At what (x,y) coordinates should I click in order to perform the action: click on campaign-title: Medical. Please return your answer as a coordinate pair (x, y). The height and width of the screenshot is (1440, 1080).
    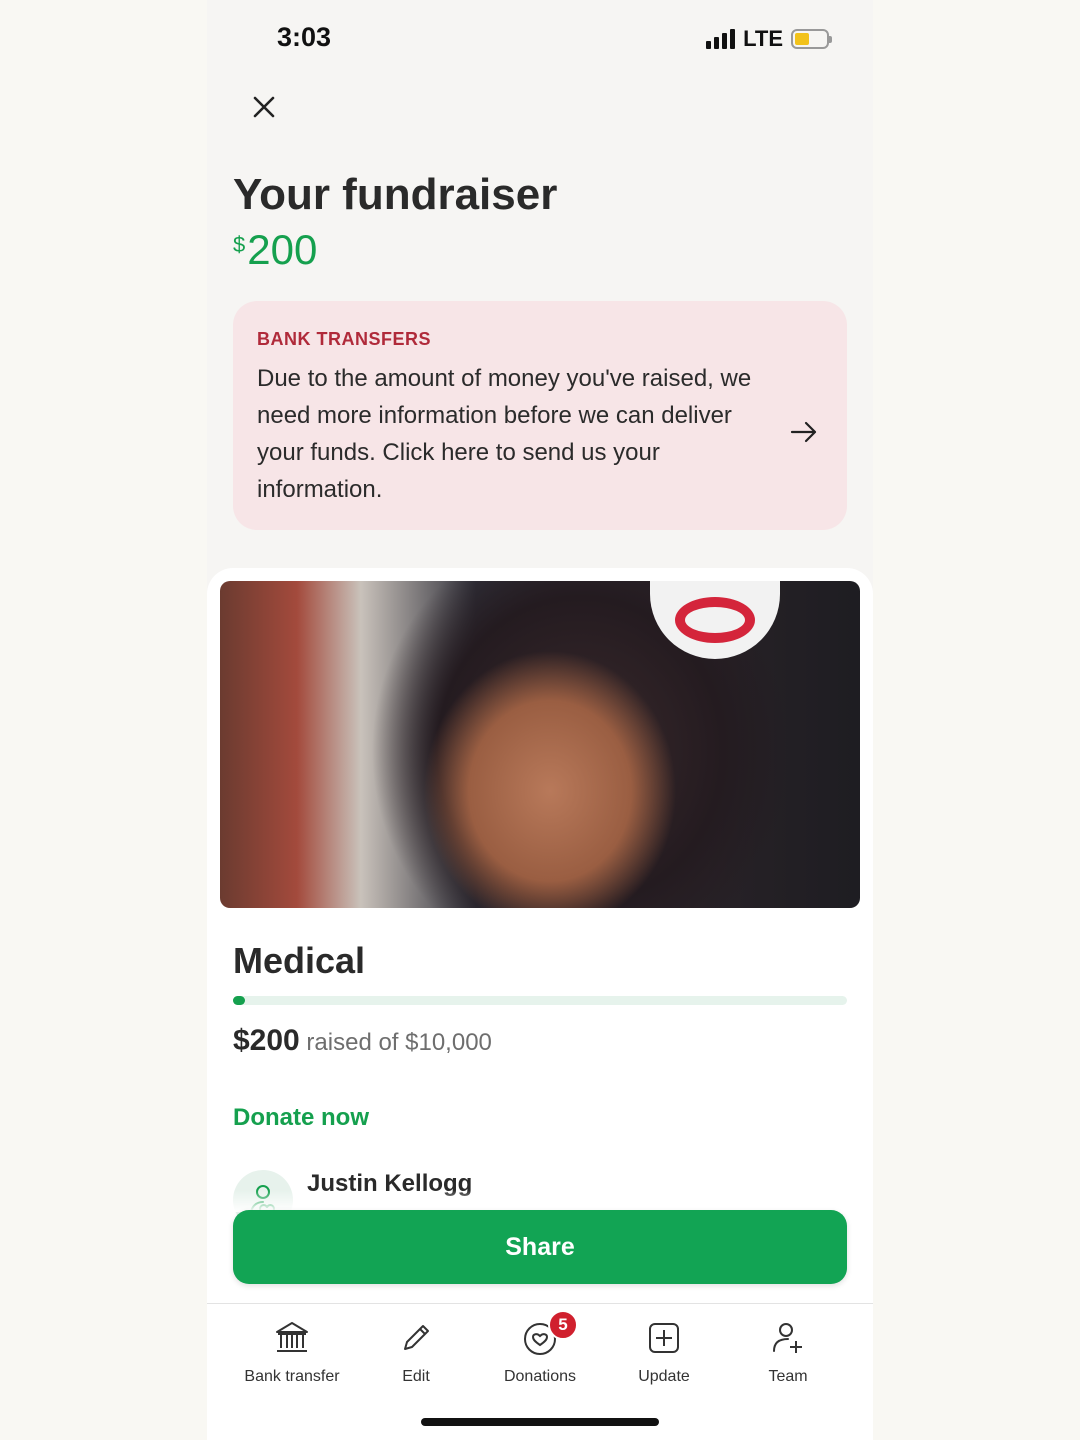
    Looking at the image, I should click on (299, 960).